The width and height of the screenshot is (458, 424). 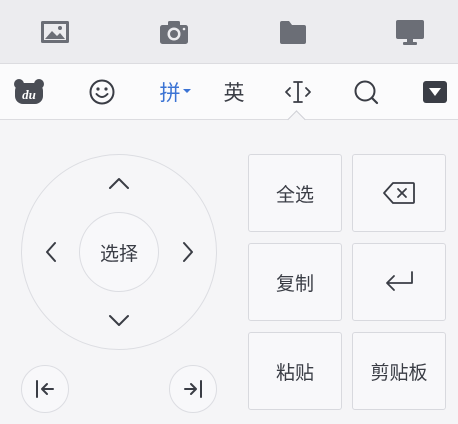 I want to click on chevron-up-icon, so click(x=119, y=183).